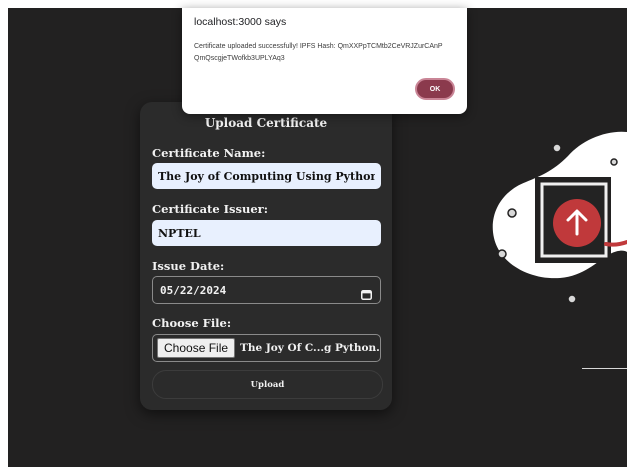 This screenshot has width=627, height=467. What do you see at coordinates (266, 290) in the screenshot?
I see `issue-date-input: 05/22/2024` at bounding box center [266, 290].